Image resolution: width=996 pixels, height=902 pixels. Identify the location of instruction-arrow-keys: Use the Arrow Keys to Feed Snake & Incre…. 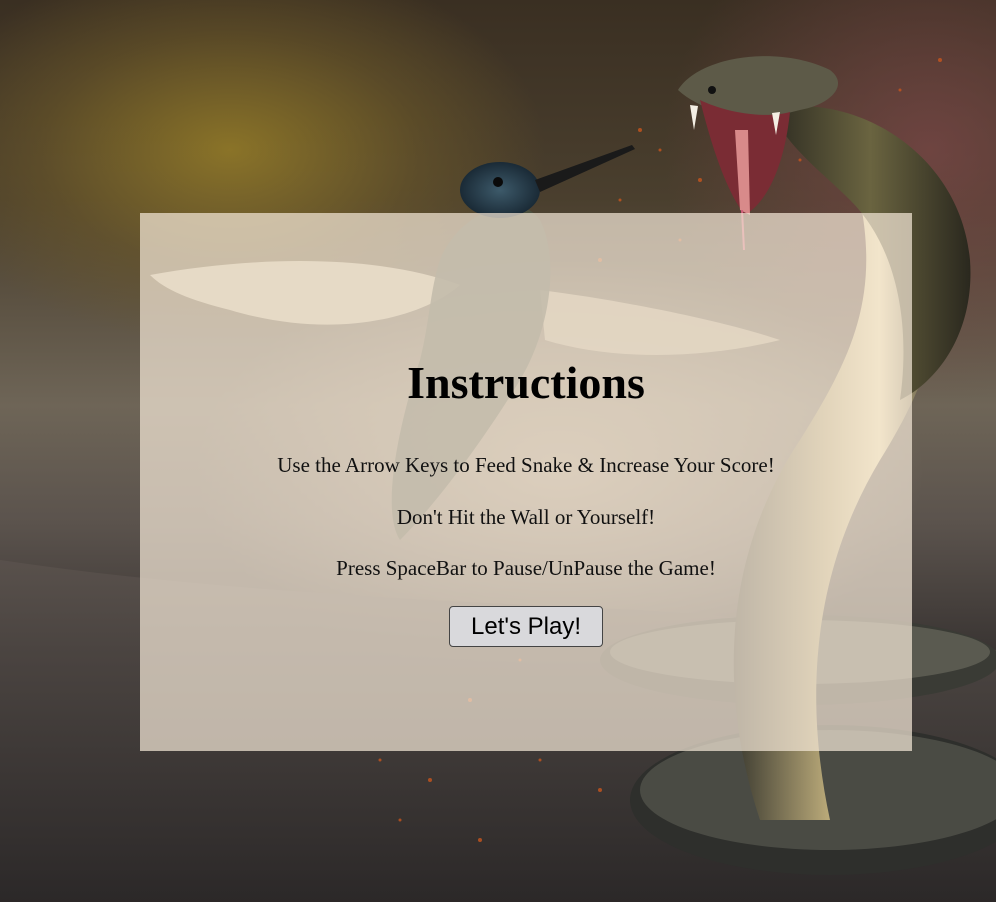
(526, 465).